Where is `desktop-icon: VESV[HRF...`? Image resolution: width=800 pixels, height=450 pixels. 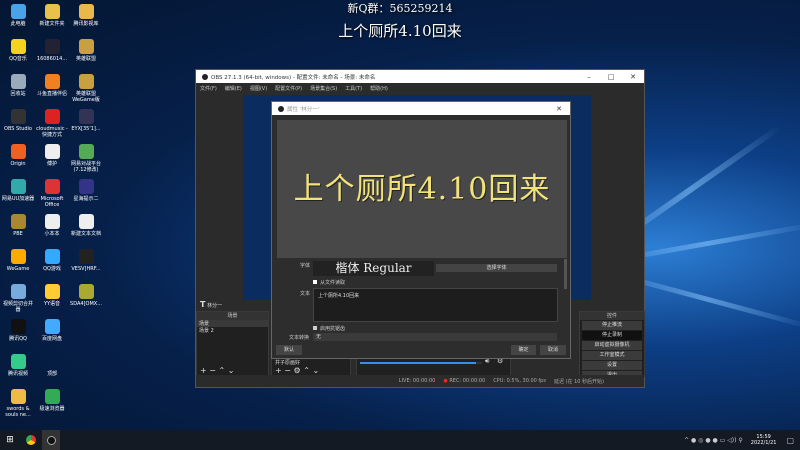 desktop-icon: VESV[HRF... is located at coordinates (86, 266).